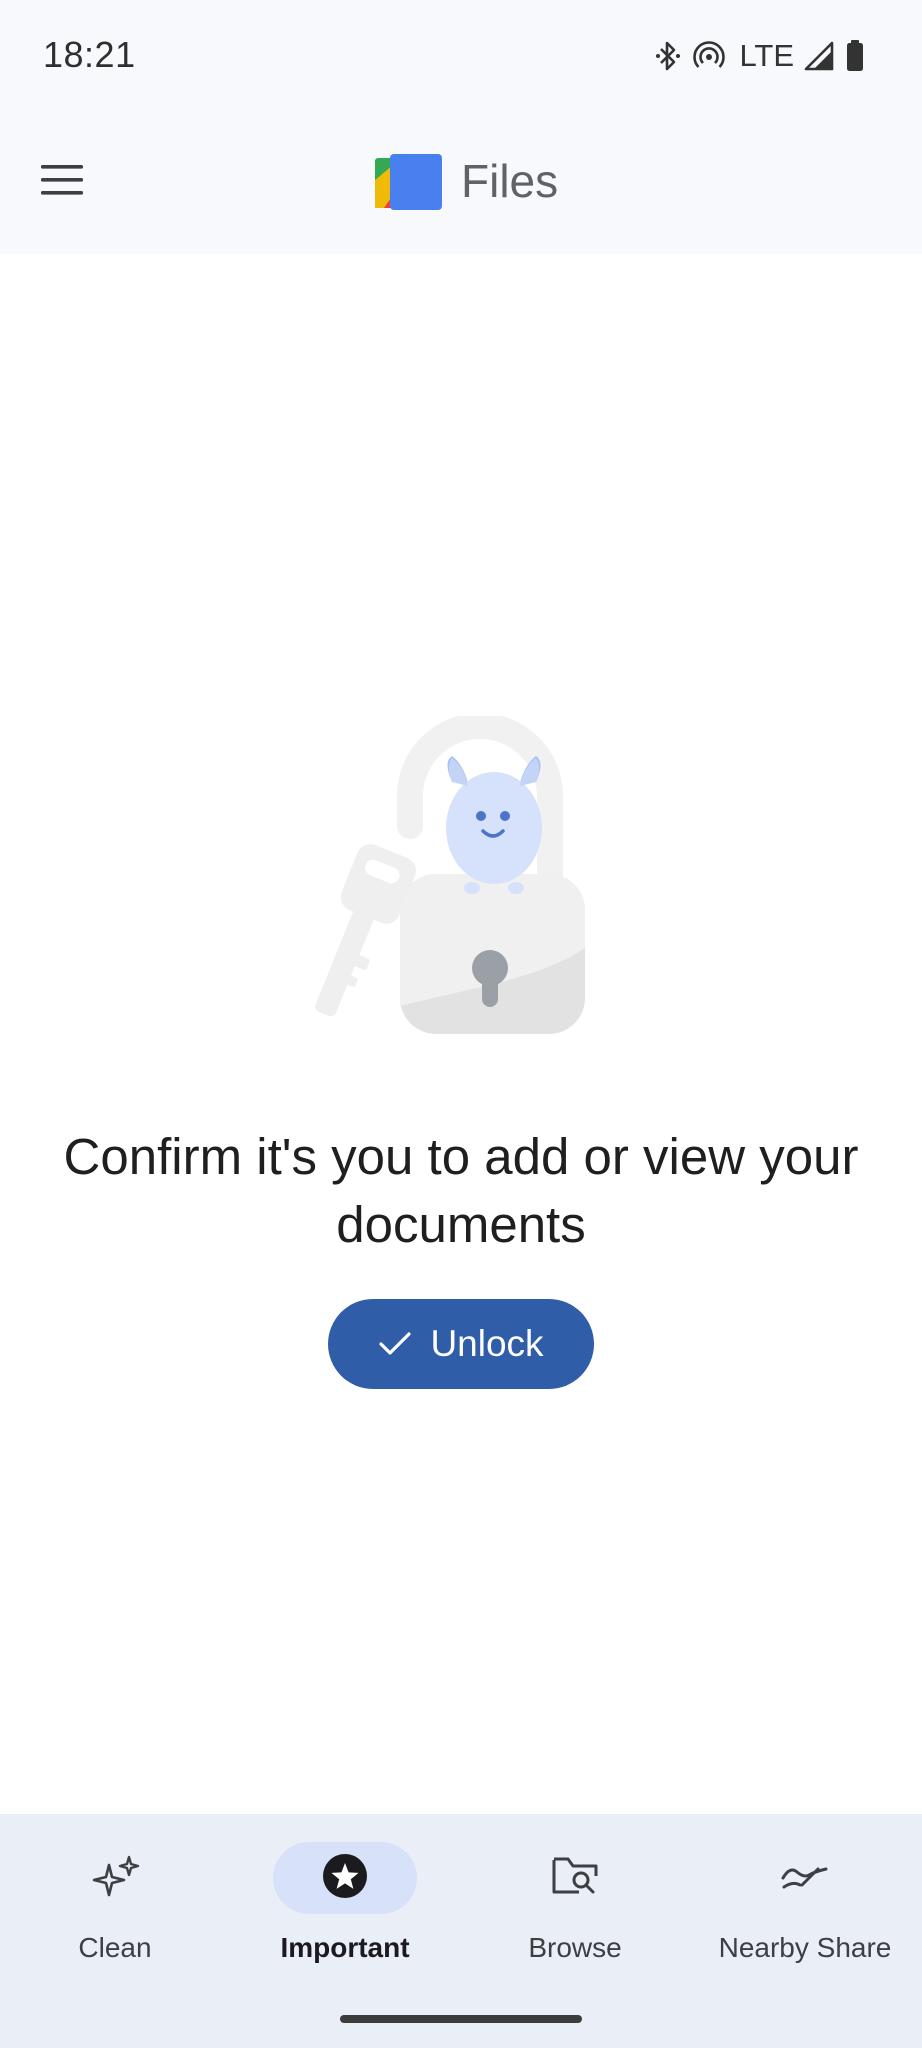 The image size is (922, 2048). What do you see at coordinates (487, 1343) in the screenshot?
I see `unlock-button-label: Unlock` at bounding box center [487, 1343].